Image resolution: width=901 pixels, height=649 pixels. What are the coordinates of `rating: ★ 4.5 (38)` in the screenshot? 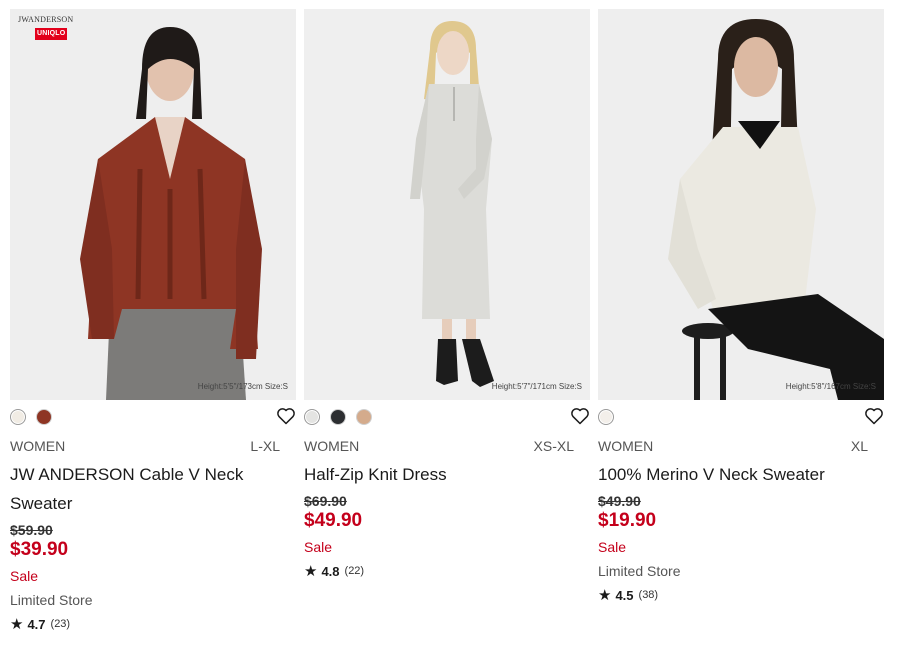 It's located at (741, 595).